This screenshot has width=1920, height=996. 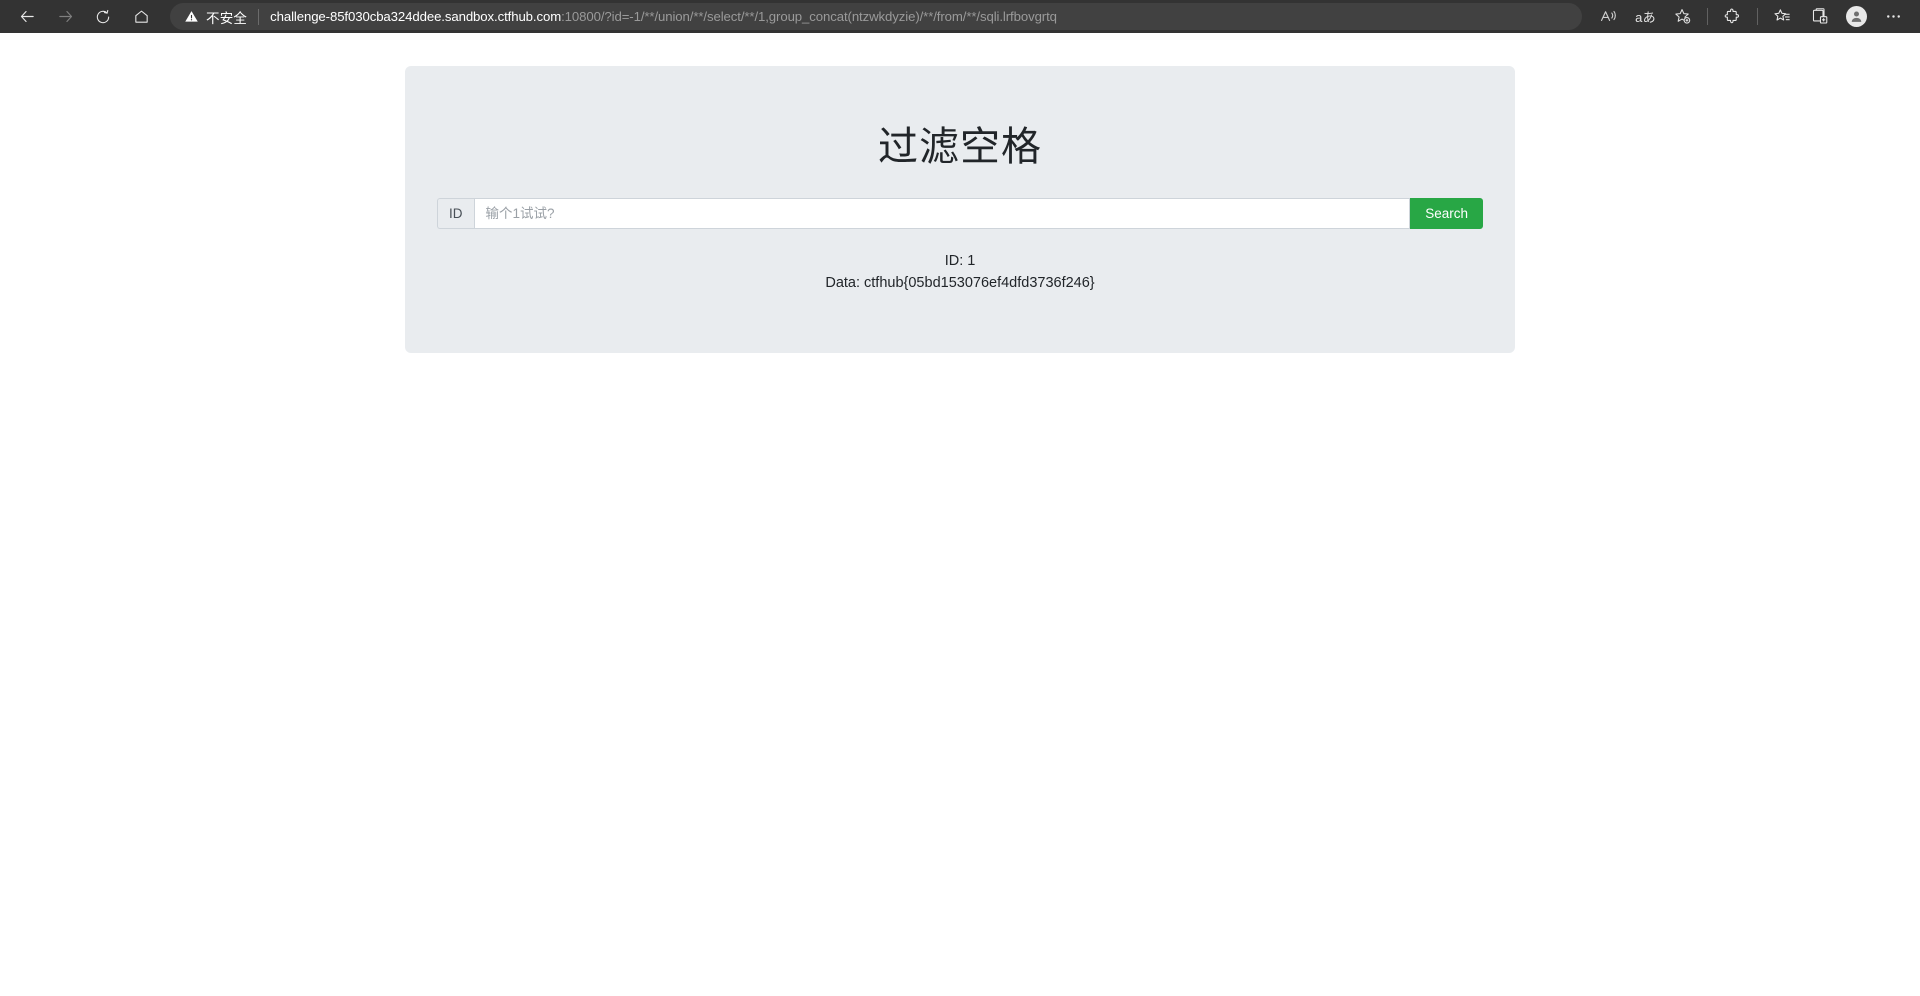 I want to click on extensions-button, so click(x=1732, y=17).